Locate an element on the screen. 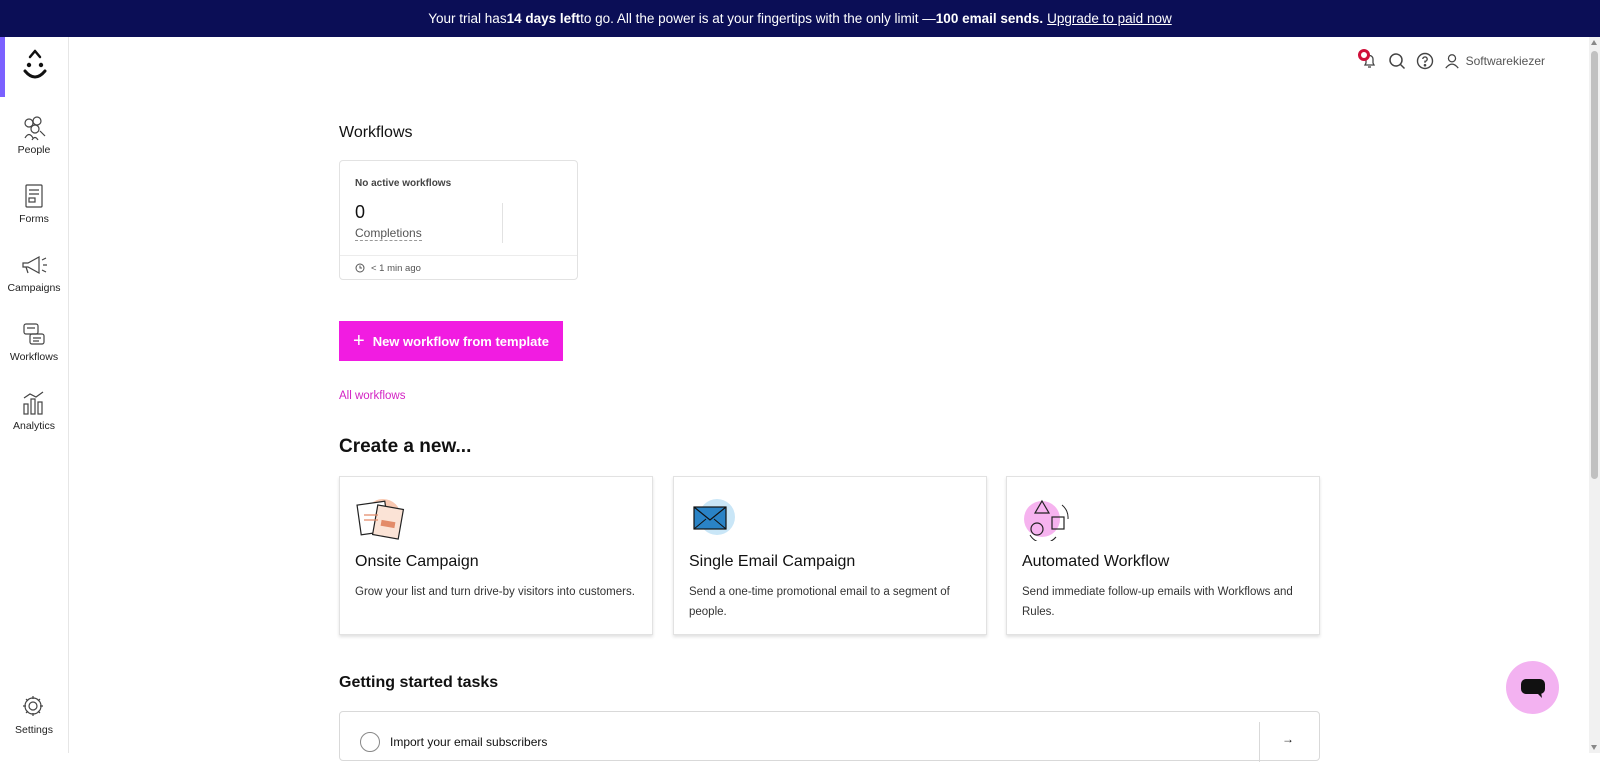 Image resolution: width=1600 pixels, height=762 pixels. sidebar-item-label: People is located at coordinates (34, 150).